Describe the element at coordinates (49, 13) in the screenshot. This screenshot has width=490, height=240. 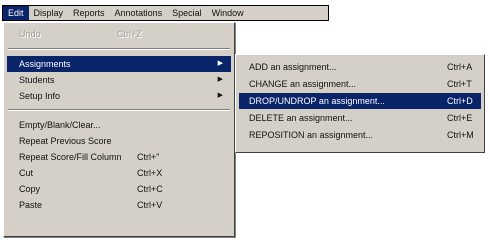
I see `menu-display: Display` at that location.